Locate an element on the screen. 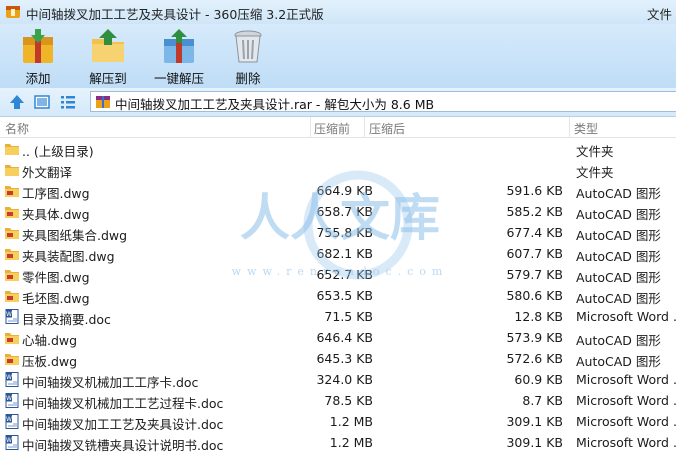 The width and height of the screenshot is (676, 465). file-name: .. (上级目录) is located at coordinates (58, 151).